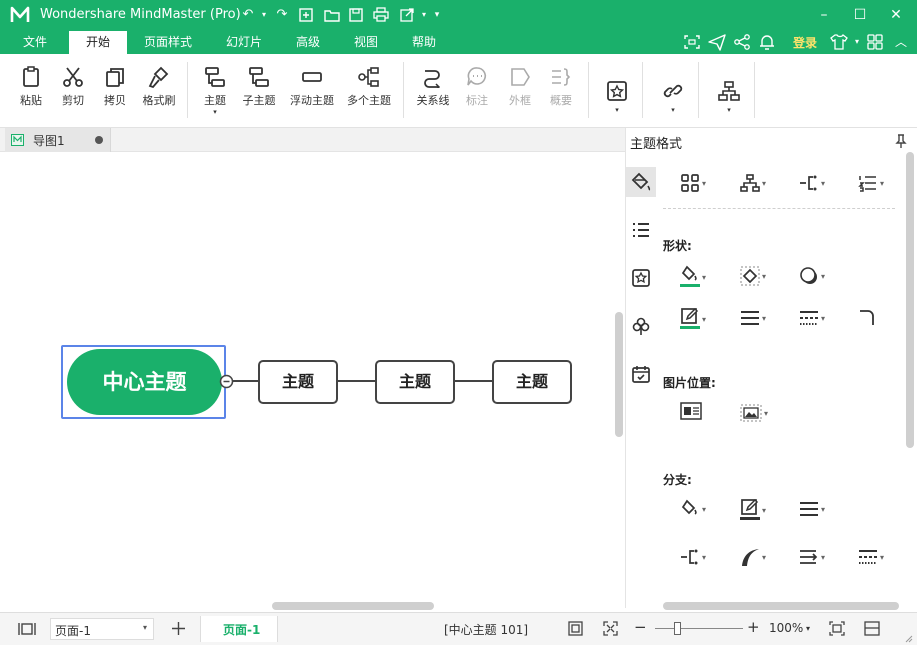  What do you see at coordinates (698, 414) in the screenshot?
I see `image-position-left-button` at bounding box center [698, 414].